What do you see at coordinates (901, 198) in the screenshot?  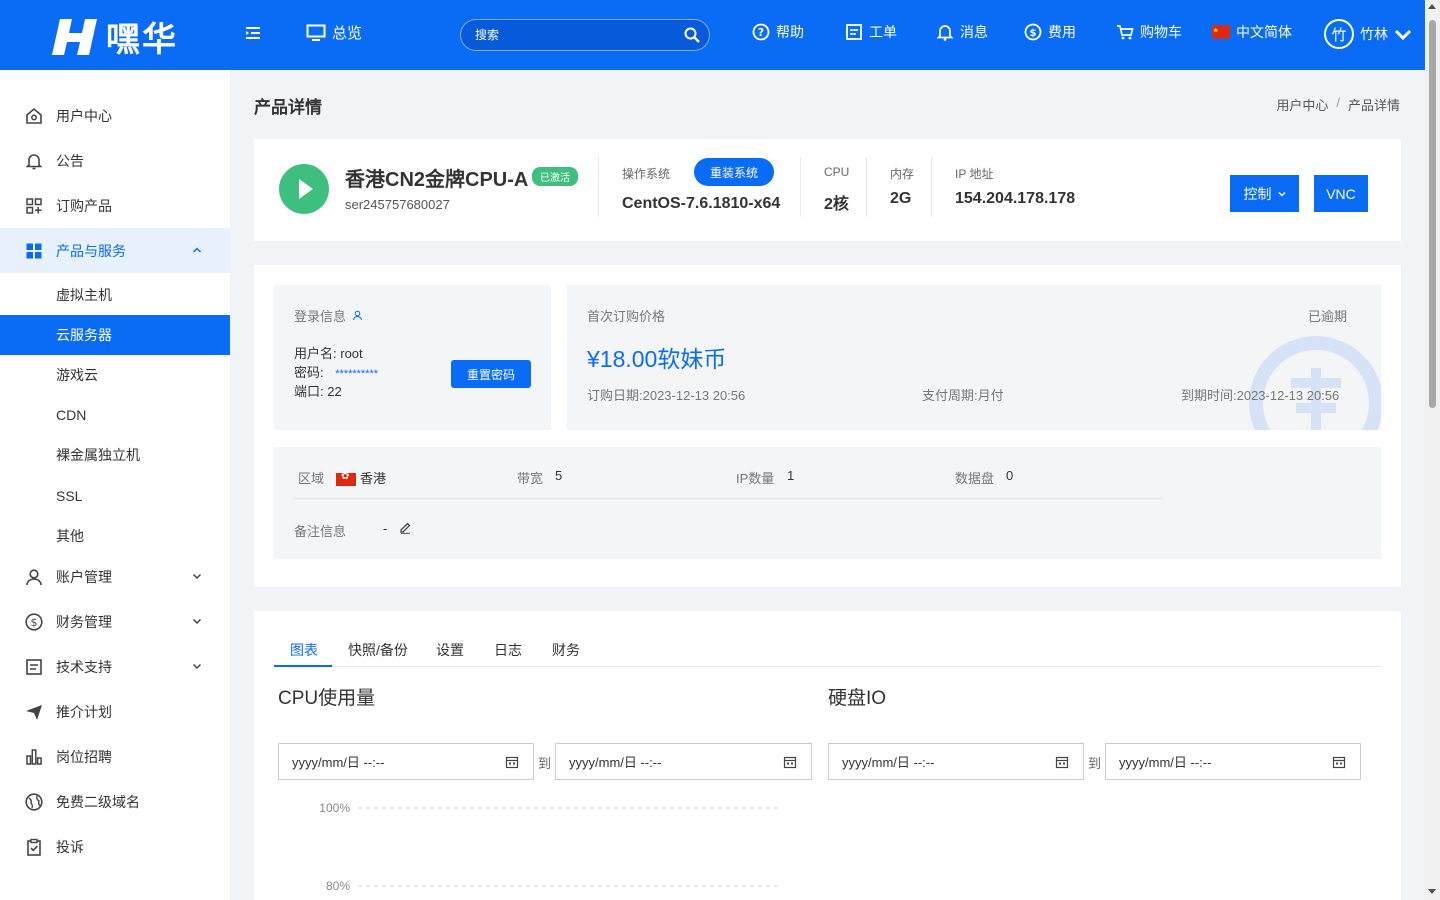 I see `memory-value: 2G` at bounding box center [901, 198].